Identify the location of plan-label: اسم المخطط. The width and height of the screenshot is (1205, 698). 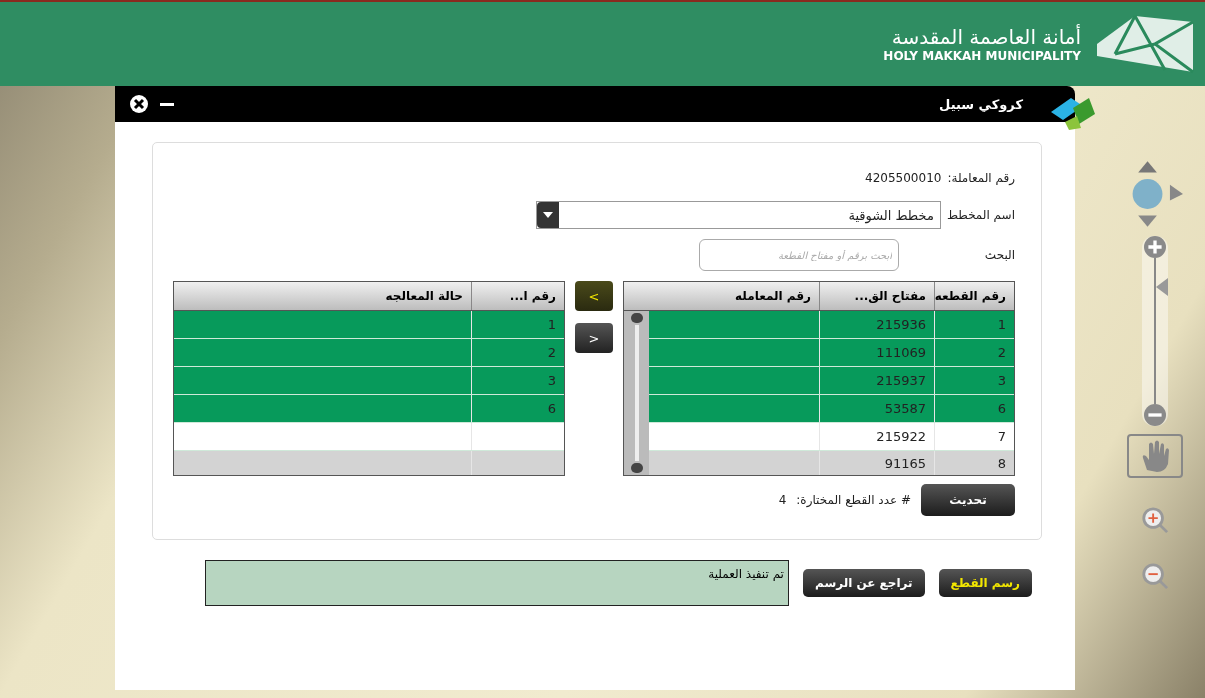
(980, 215).